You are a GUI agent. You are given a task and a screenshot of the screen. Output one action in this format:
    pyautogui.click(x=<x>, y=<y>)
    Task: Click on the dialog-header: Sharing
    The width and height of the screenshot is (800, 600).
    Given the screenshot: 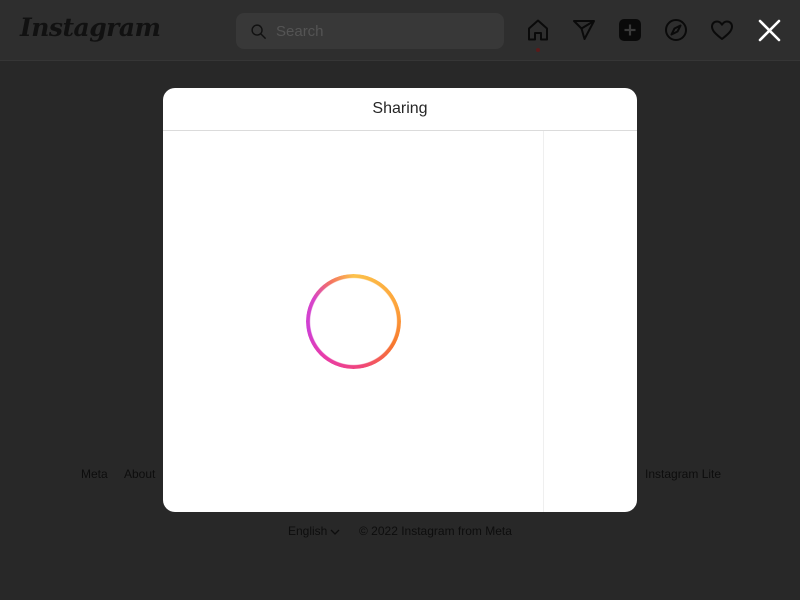 What is the action you would take?
    pyautogui.click(x=400, y=109)
    